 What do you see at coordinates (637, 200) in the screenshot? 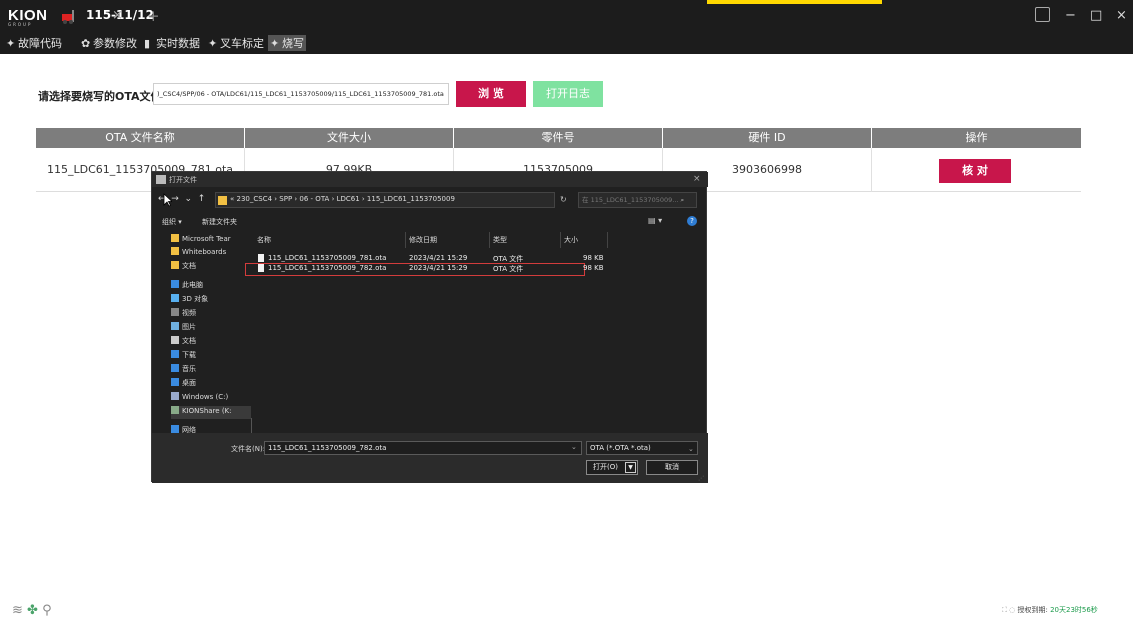
I see `folder-search-input: 在 115_LDC61_1153705009... ⌕` at bounding box center [637, 200].